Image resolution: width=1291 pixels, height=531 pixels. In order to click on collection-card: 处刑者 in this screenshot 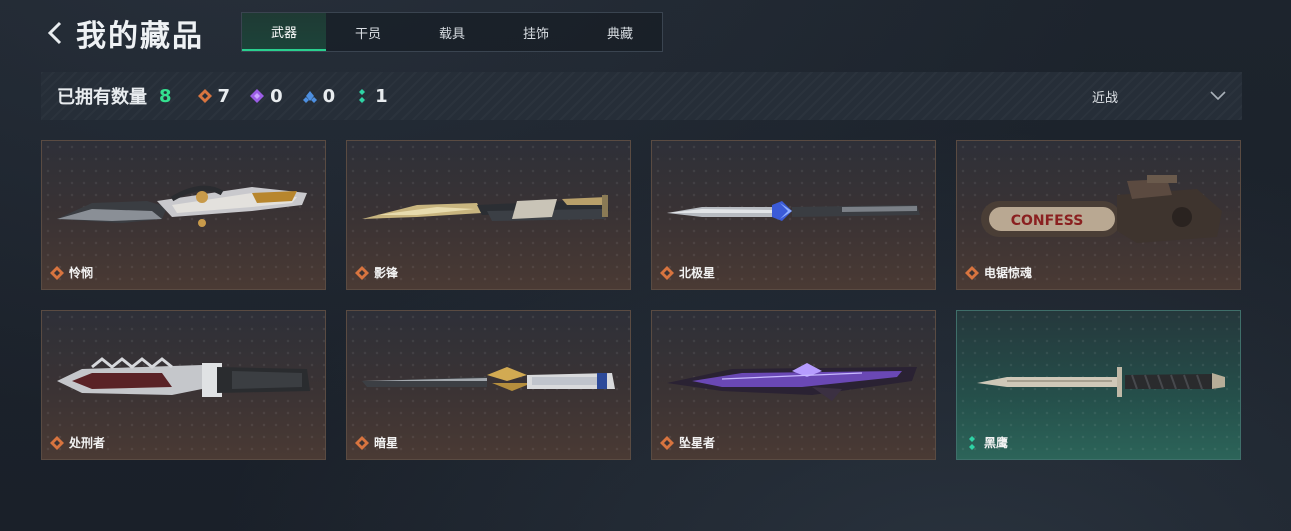, I will do `click(183, 385)`.